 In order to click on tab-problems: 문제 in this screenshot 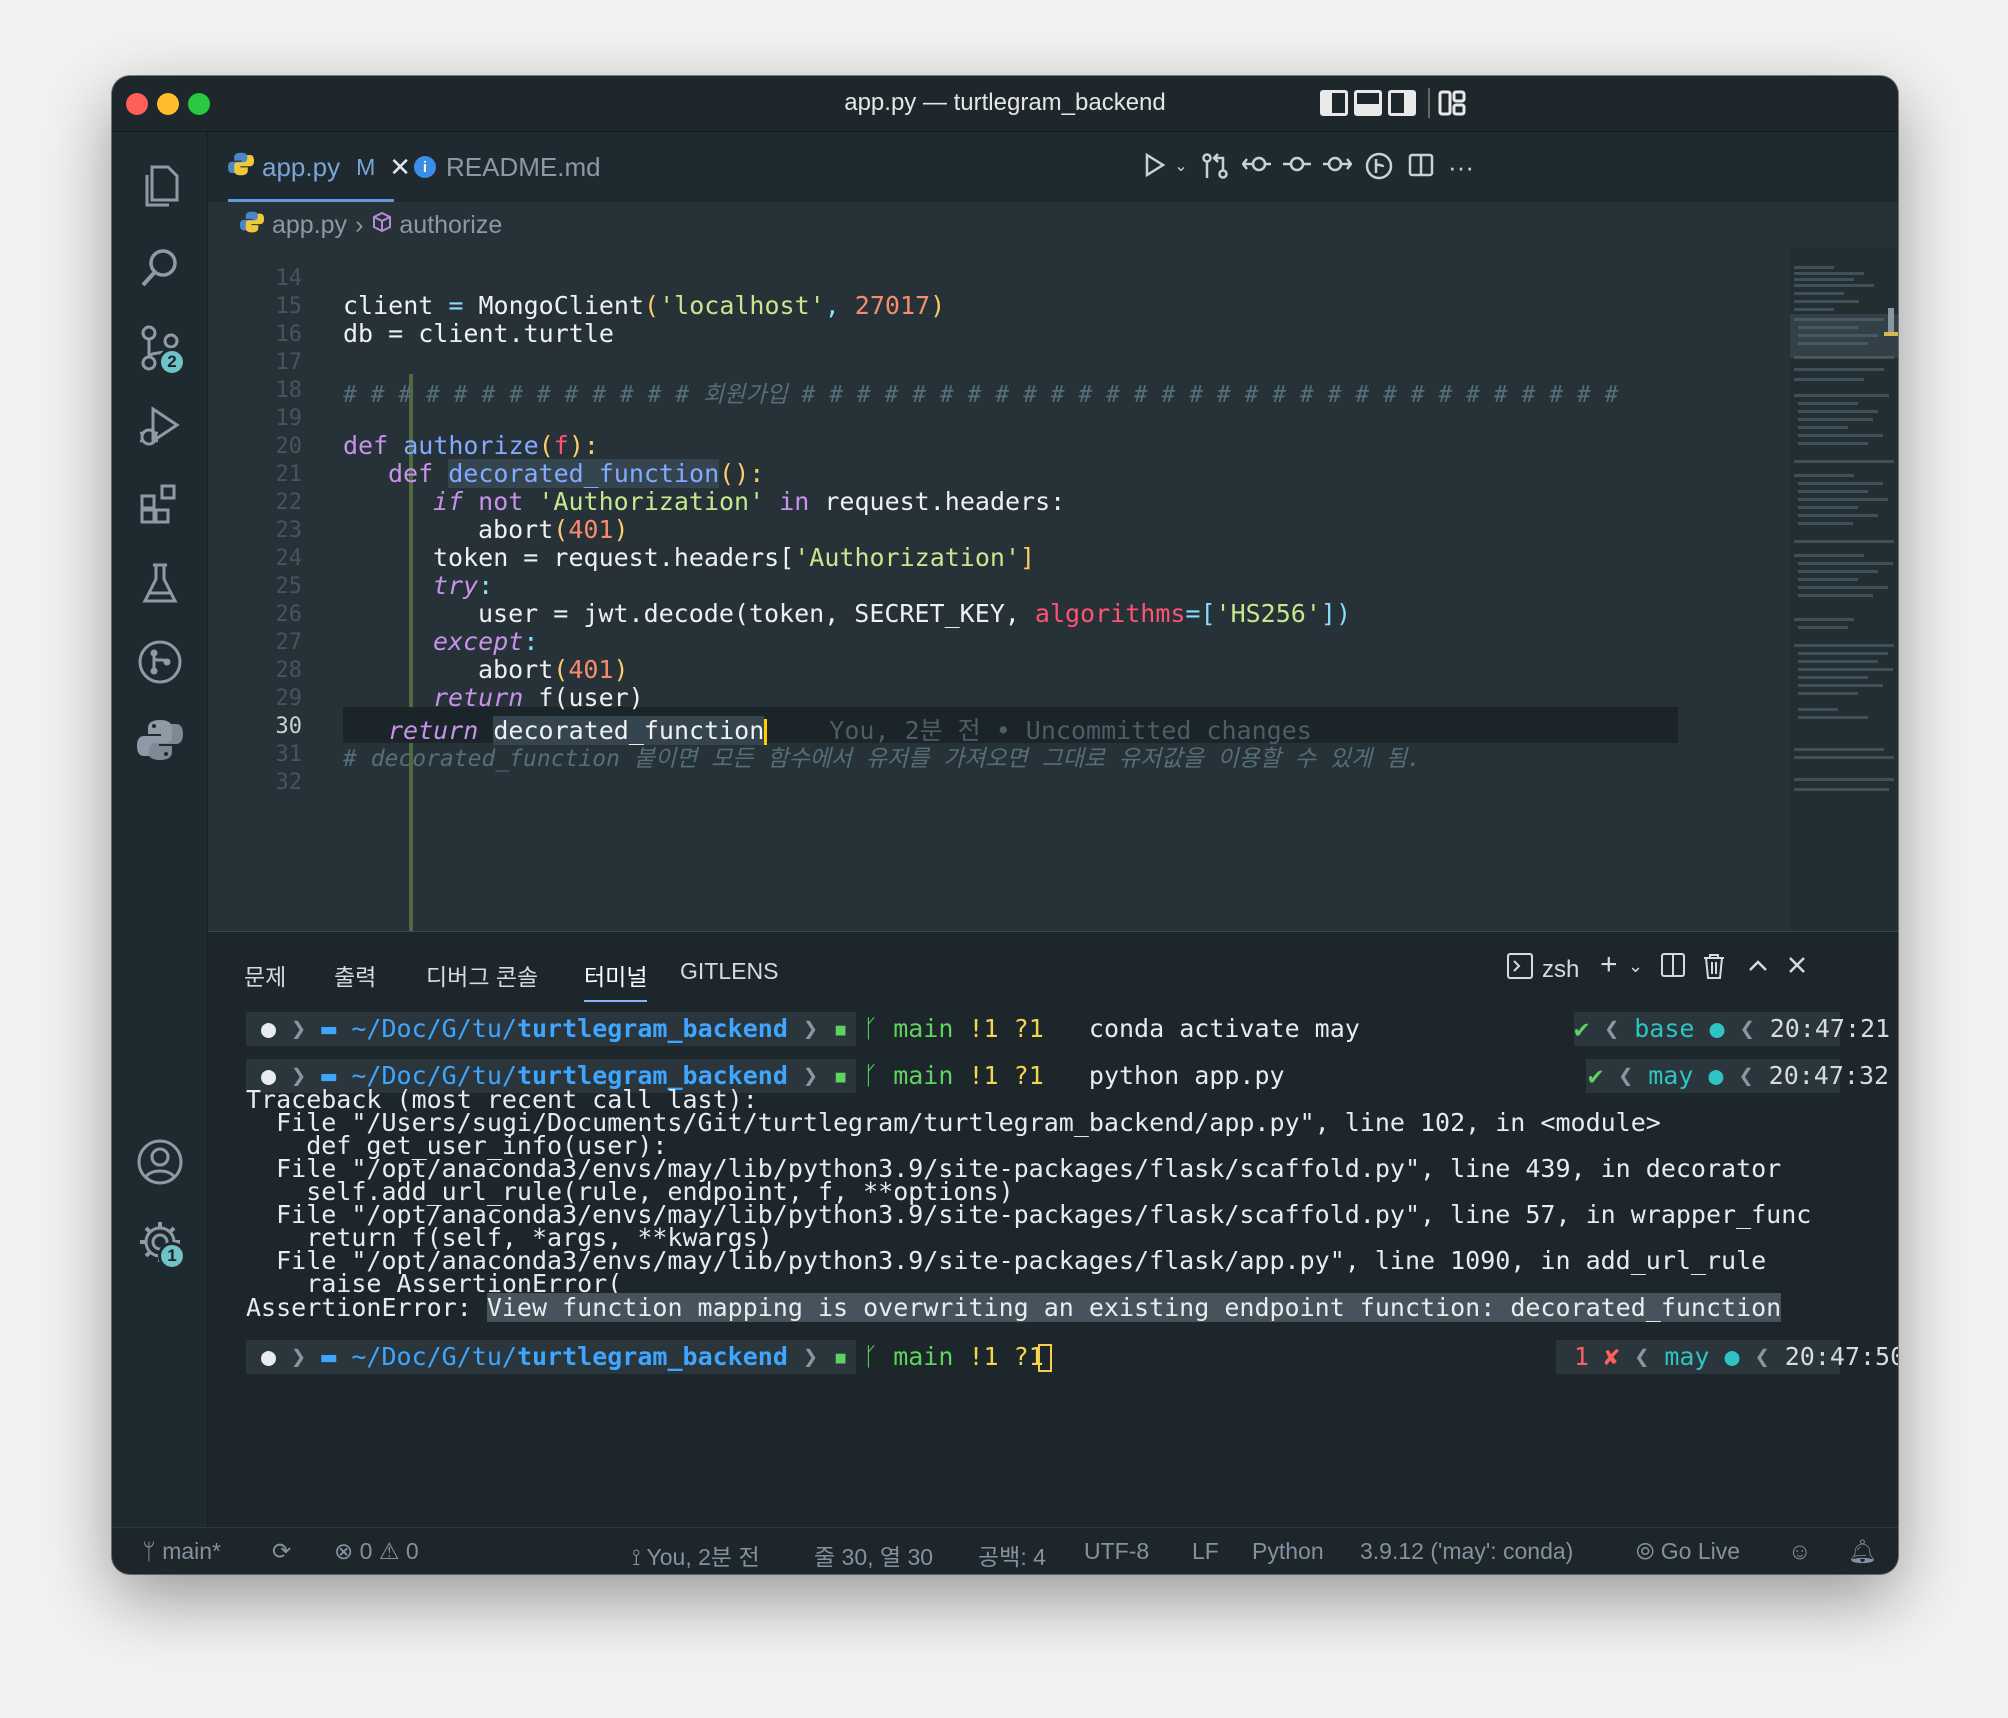, I will do `click(265, 975)`.